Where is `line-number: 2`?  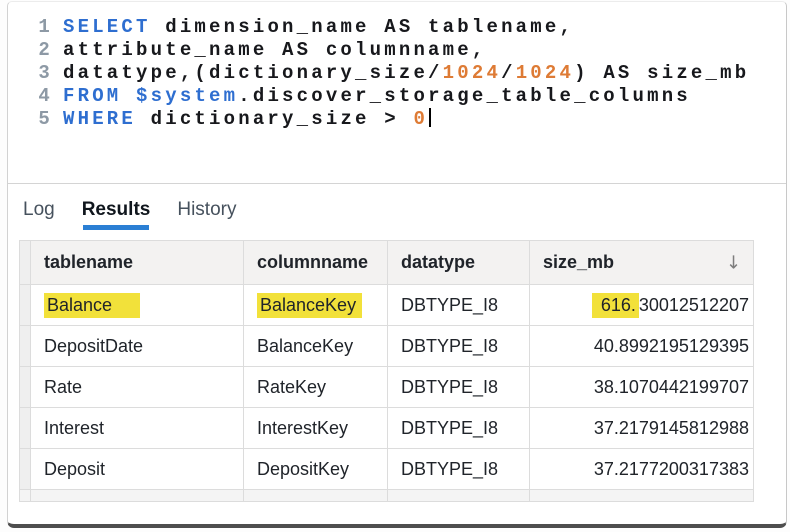
line-number: 2 is located at coordinates (45, 50).